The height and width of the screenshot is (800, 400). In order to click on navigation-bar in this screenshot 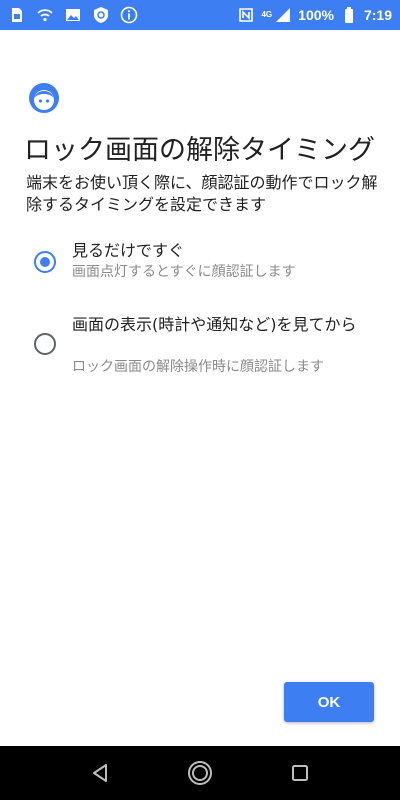, I will do `click(200, 773)`.